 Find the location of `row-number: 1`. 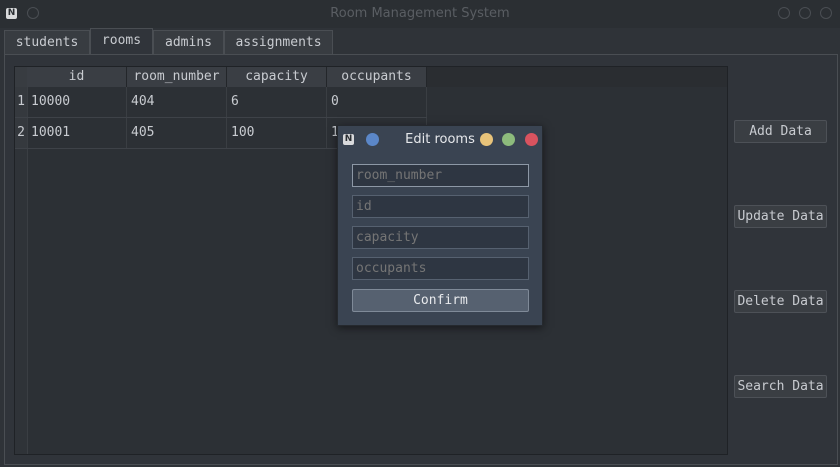

row-number: 1 is located at coordinates (21, 102).